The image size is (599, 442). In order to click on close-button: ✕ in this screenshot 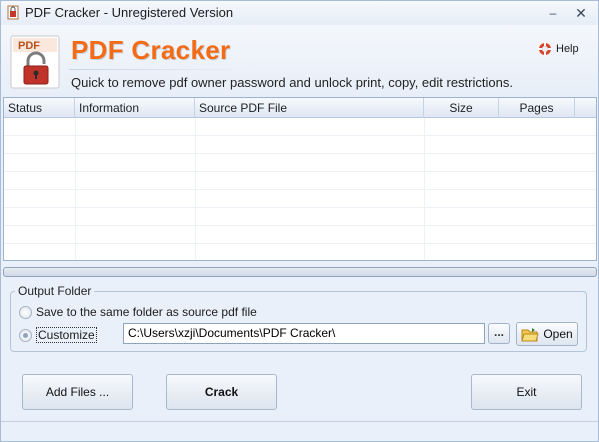, I will do `click(581, 13)`.